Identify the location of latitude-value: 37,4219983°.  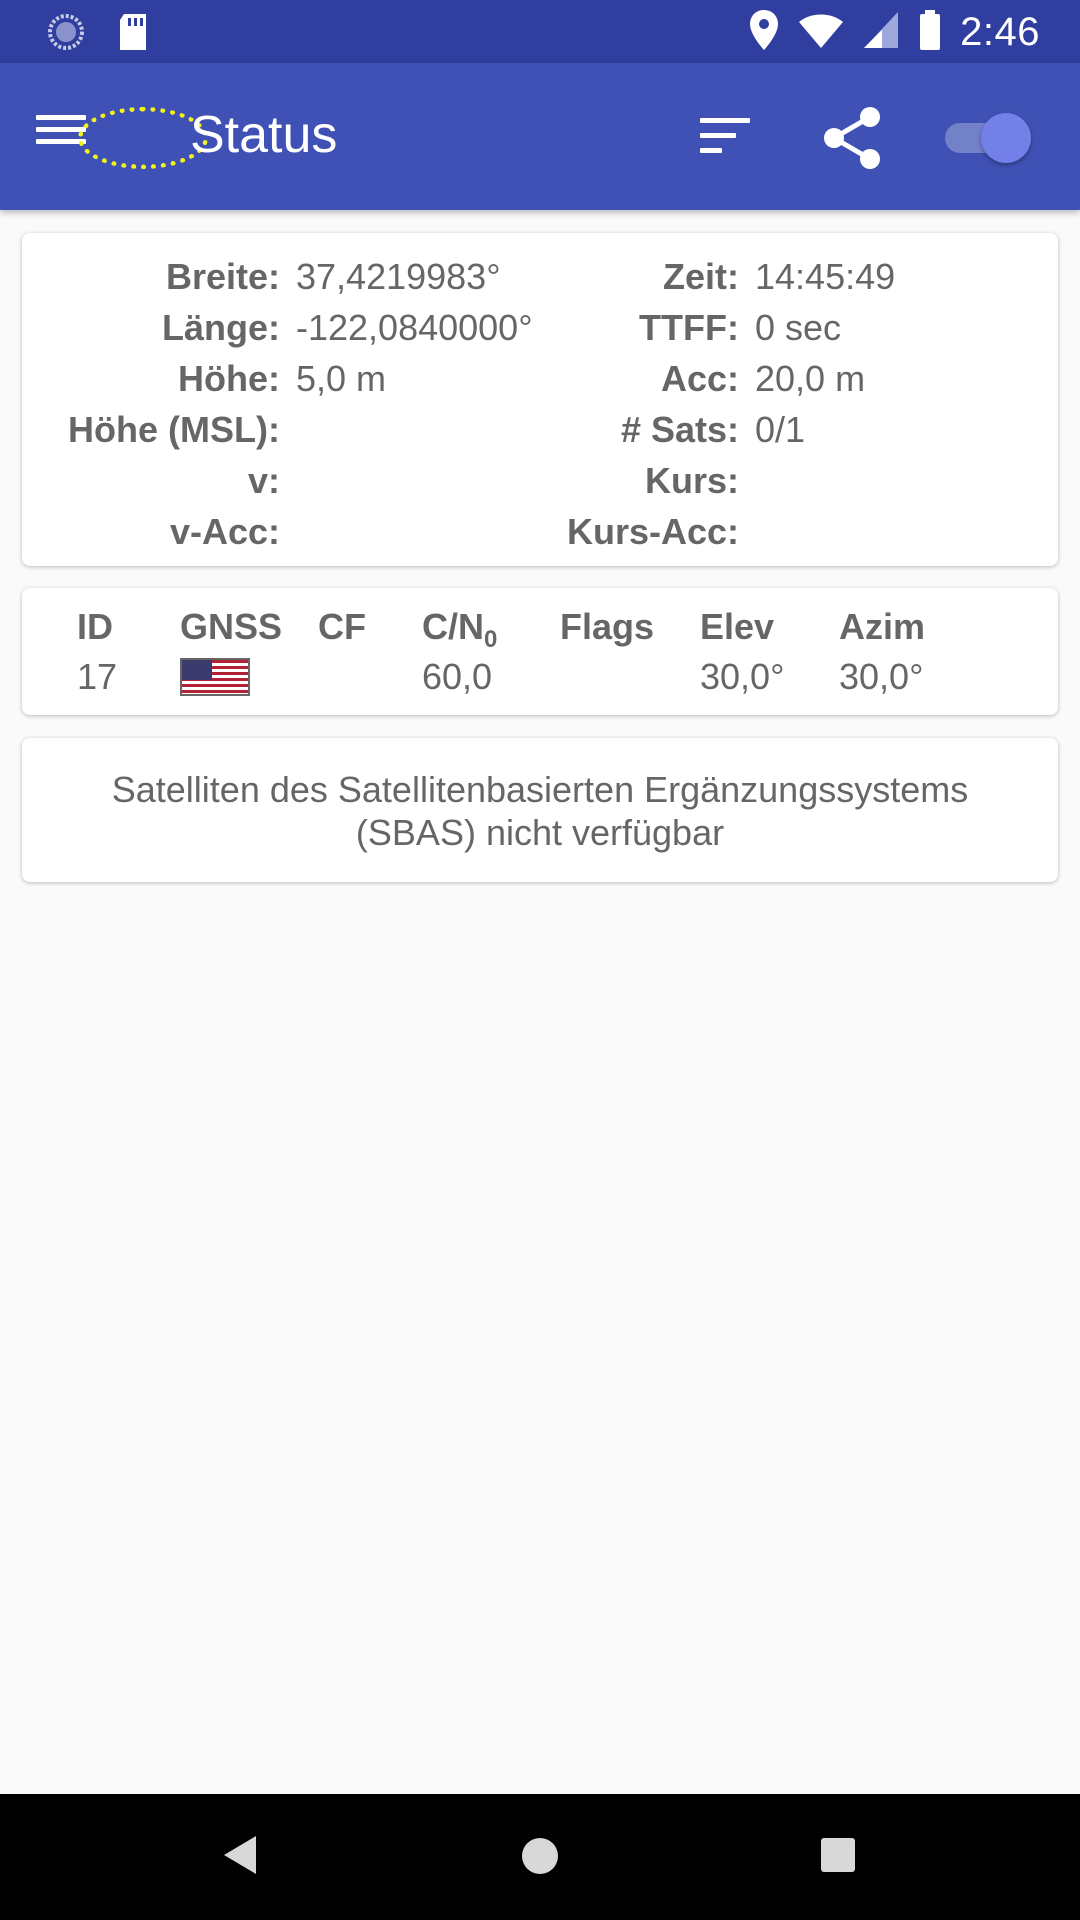
(398, 276).